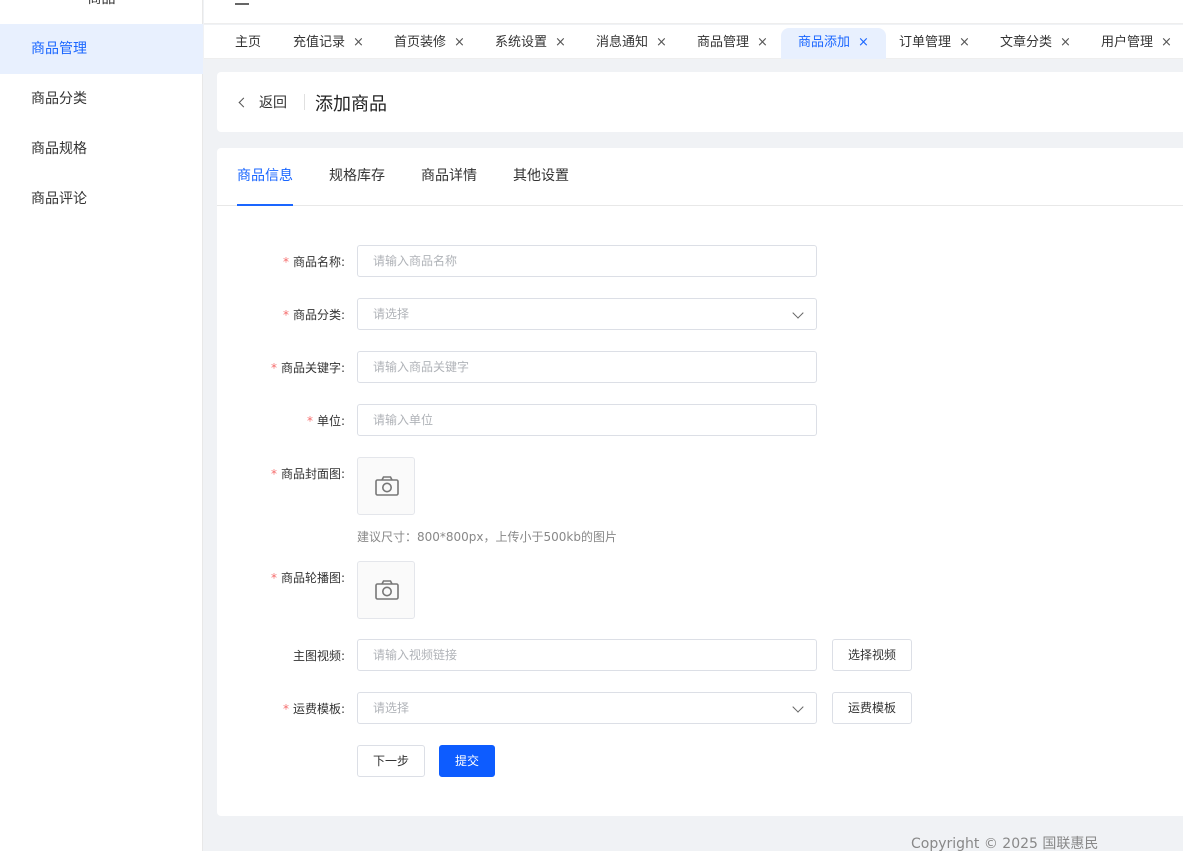 This screenshot has width=1183, height=851. Describe the element at coordinates (700, 177) in the screenshot. I see `subtabs: 商品信息 规格库存 商品详情 其他设置` at that location.